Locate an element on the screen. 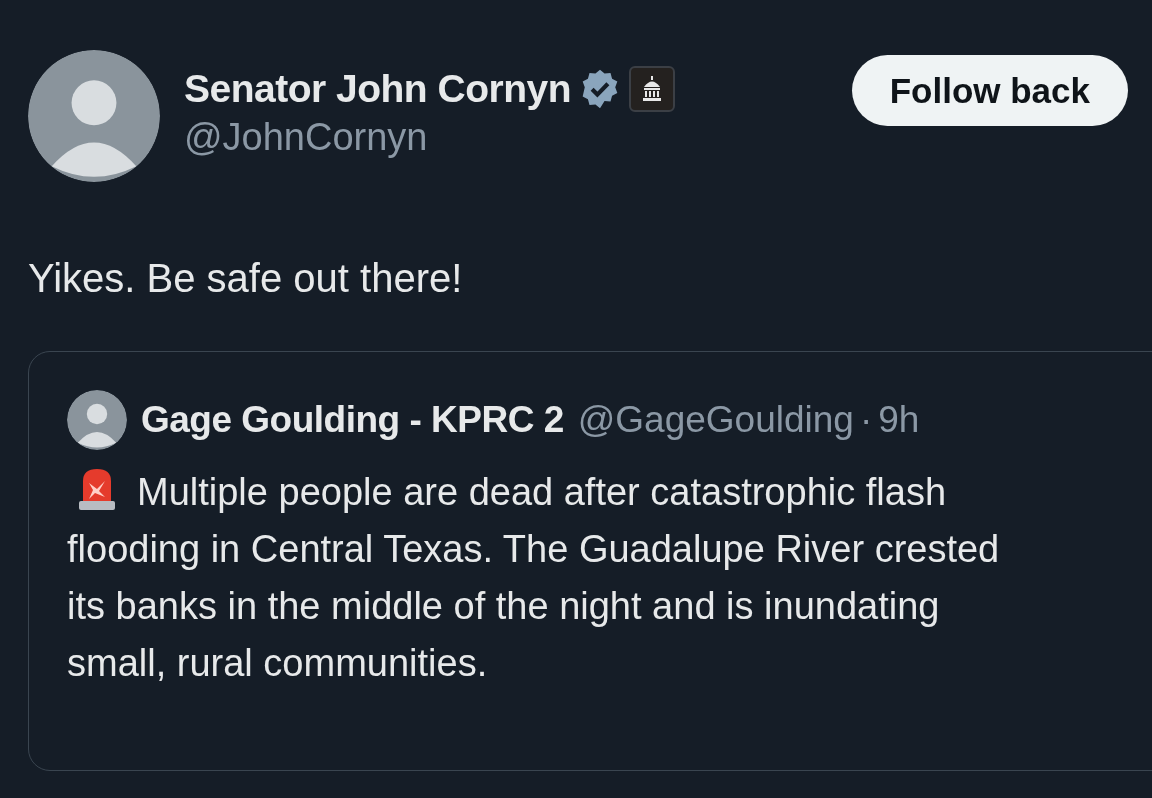 This screenshot has width=1152, height=798. post-text: Yikes. Be safe out there! is located at coordinates (246, 278).